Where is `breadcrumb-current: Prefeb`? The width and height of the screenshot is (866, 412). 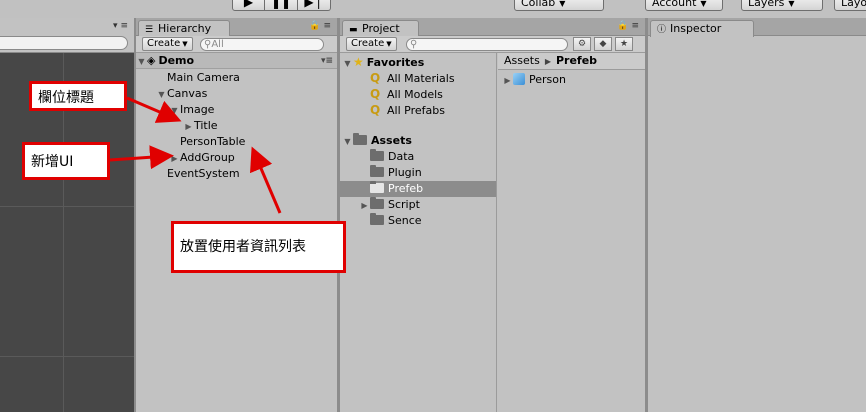 breadcrumb-current: Prefeb is located at coordinates (576, 60).